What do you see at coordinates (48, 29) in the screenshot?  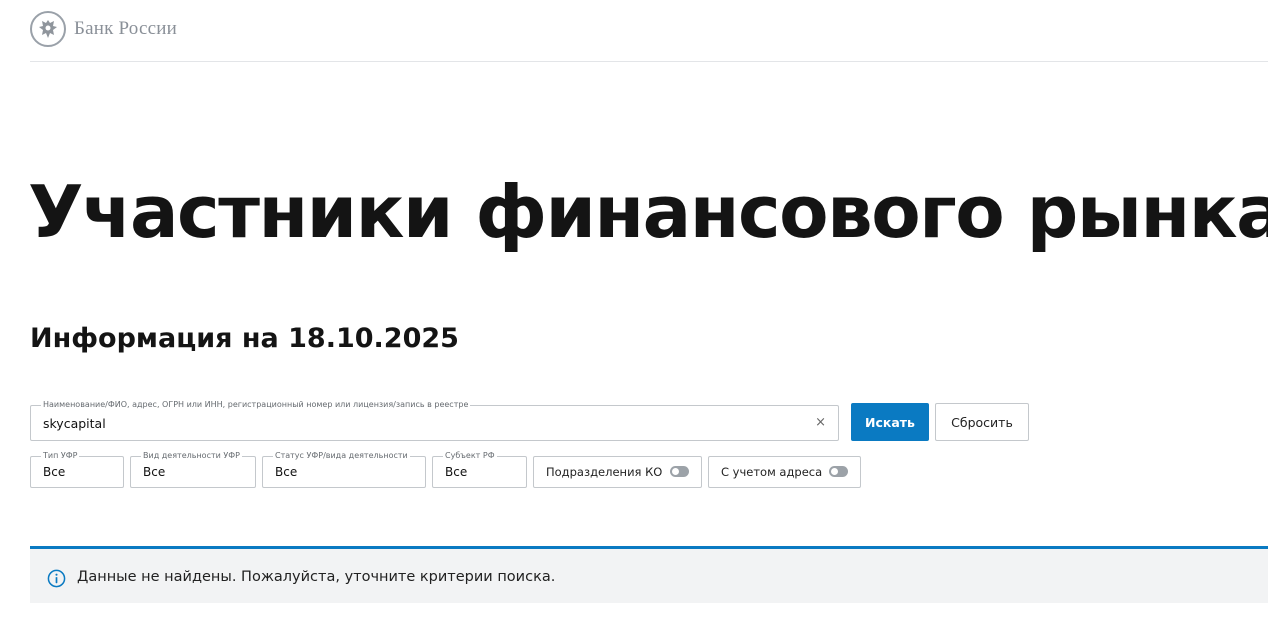 I see `eagle-emblem-icon` at bounding box center [48, 29].